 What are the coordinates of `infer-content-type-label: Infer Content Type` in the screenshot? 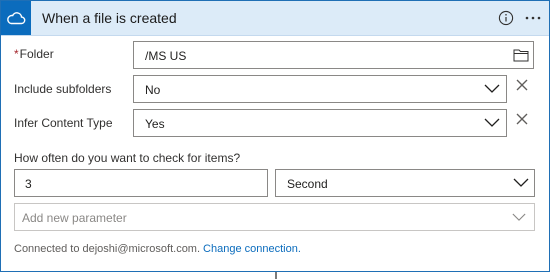 It's located at (63, 123).